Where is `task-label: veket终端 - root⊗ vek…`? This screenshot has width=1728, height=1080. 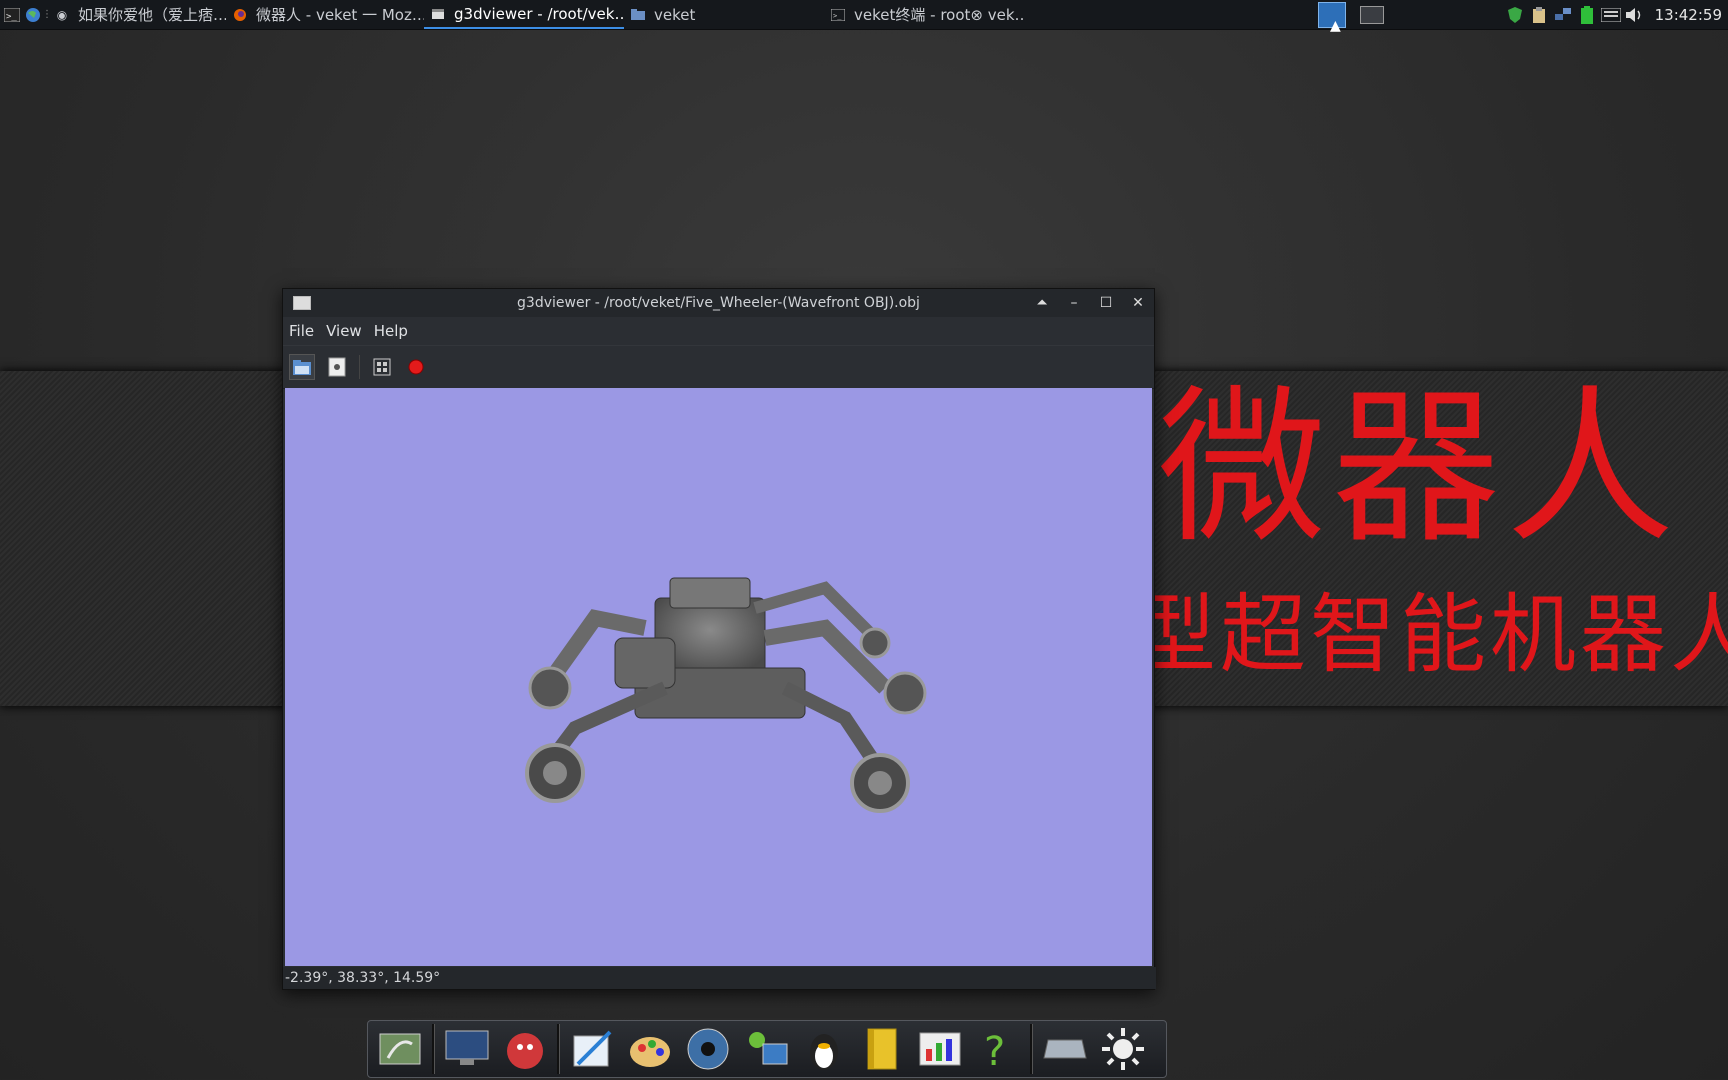
task-label: veket终端 - root⊗ vek… is located at coordinates (939, 15).